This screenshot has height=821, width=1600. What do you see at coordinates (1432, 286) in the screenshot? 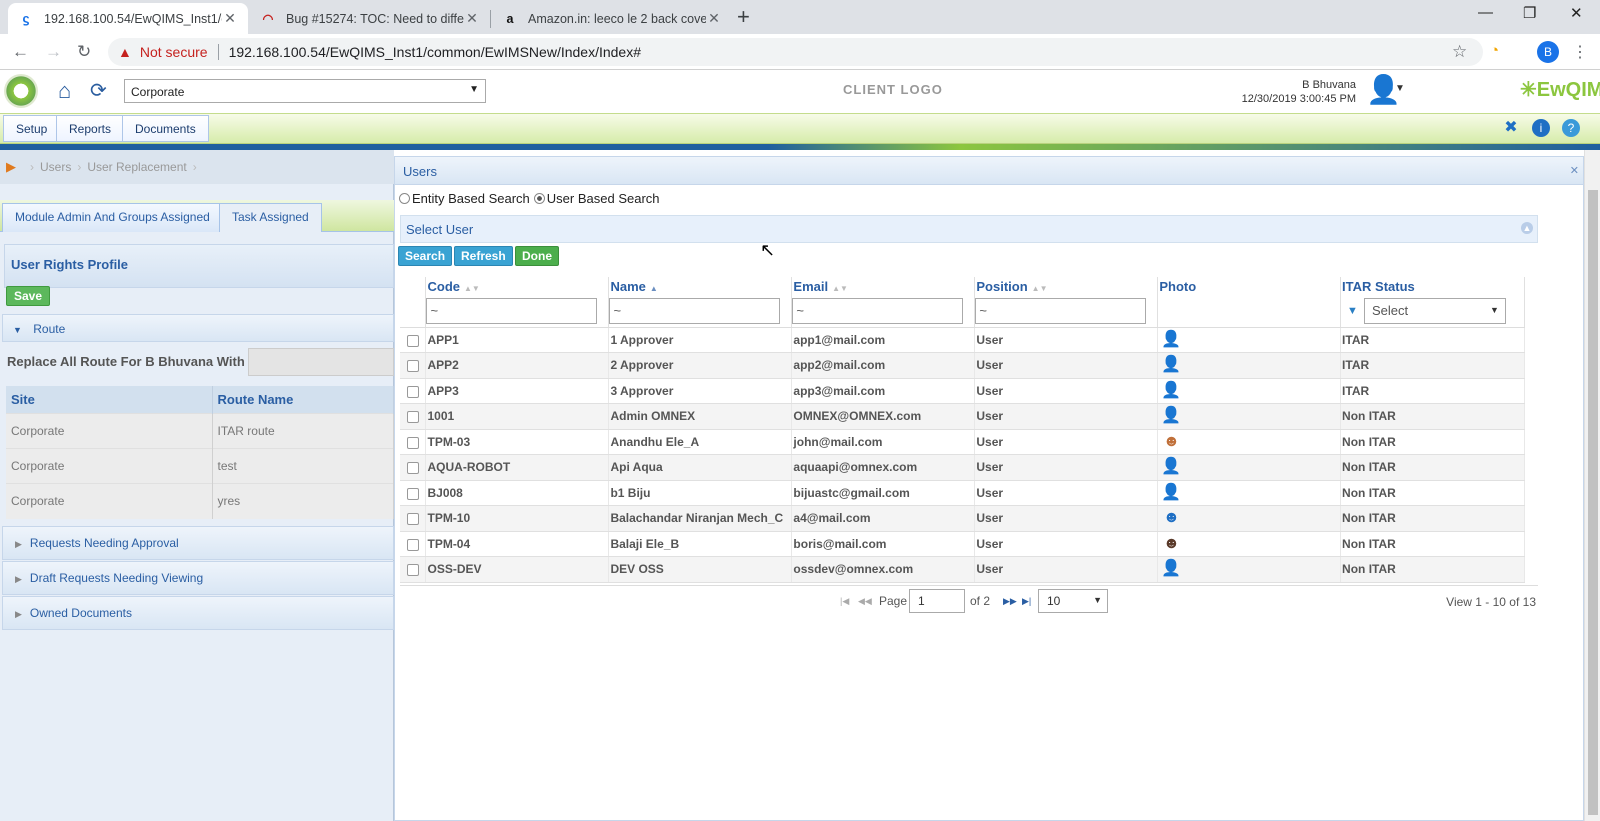
I see `column-itar-status: ITAR Status` at bounding box center [1432, 286].